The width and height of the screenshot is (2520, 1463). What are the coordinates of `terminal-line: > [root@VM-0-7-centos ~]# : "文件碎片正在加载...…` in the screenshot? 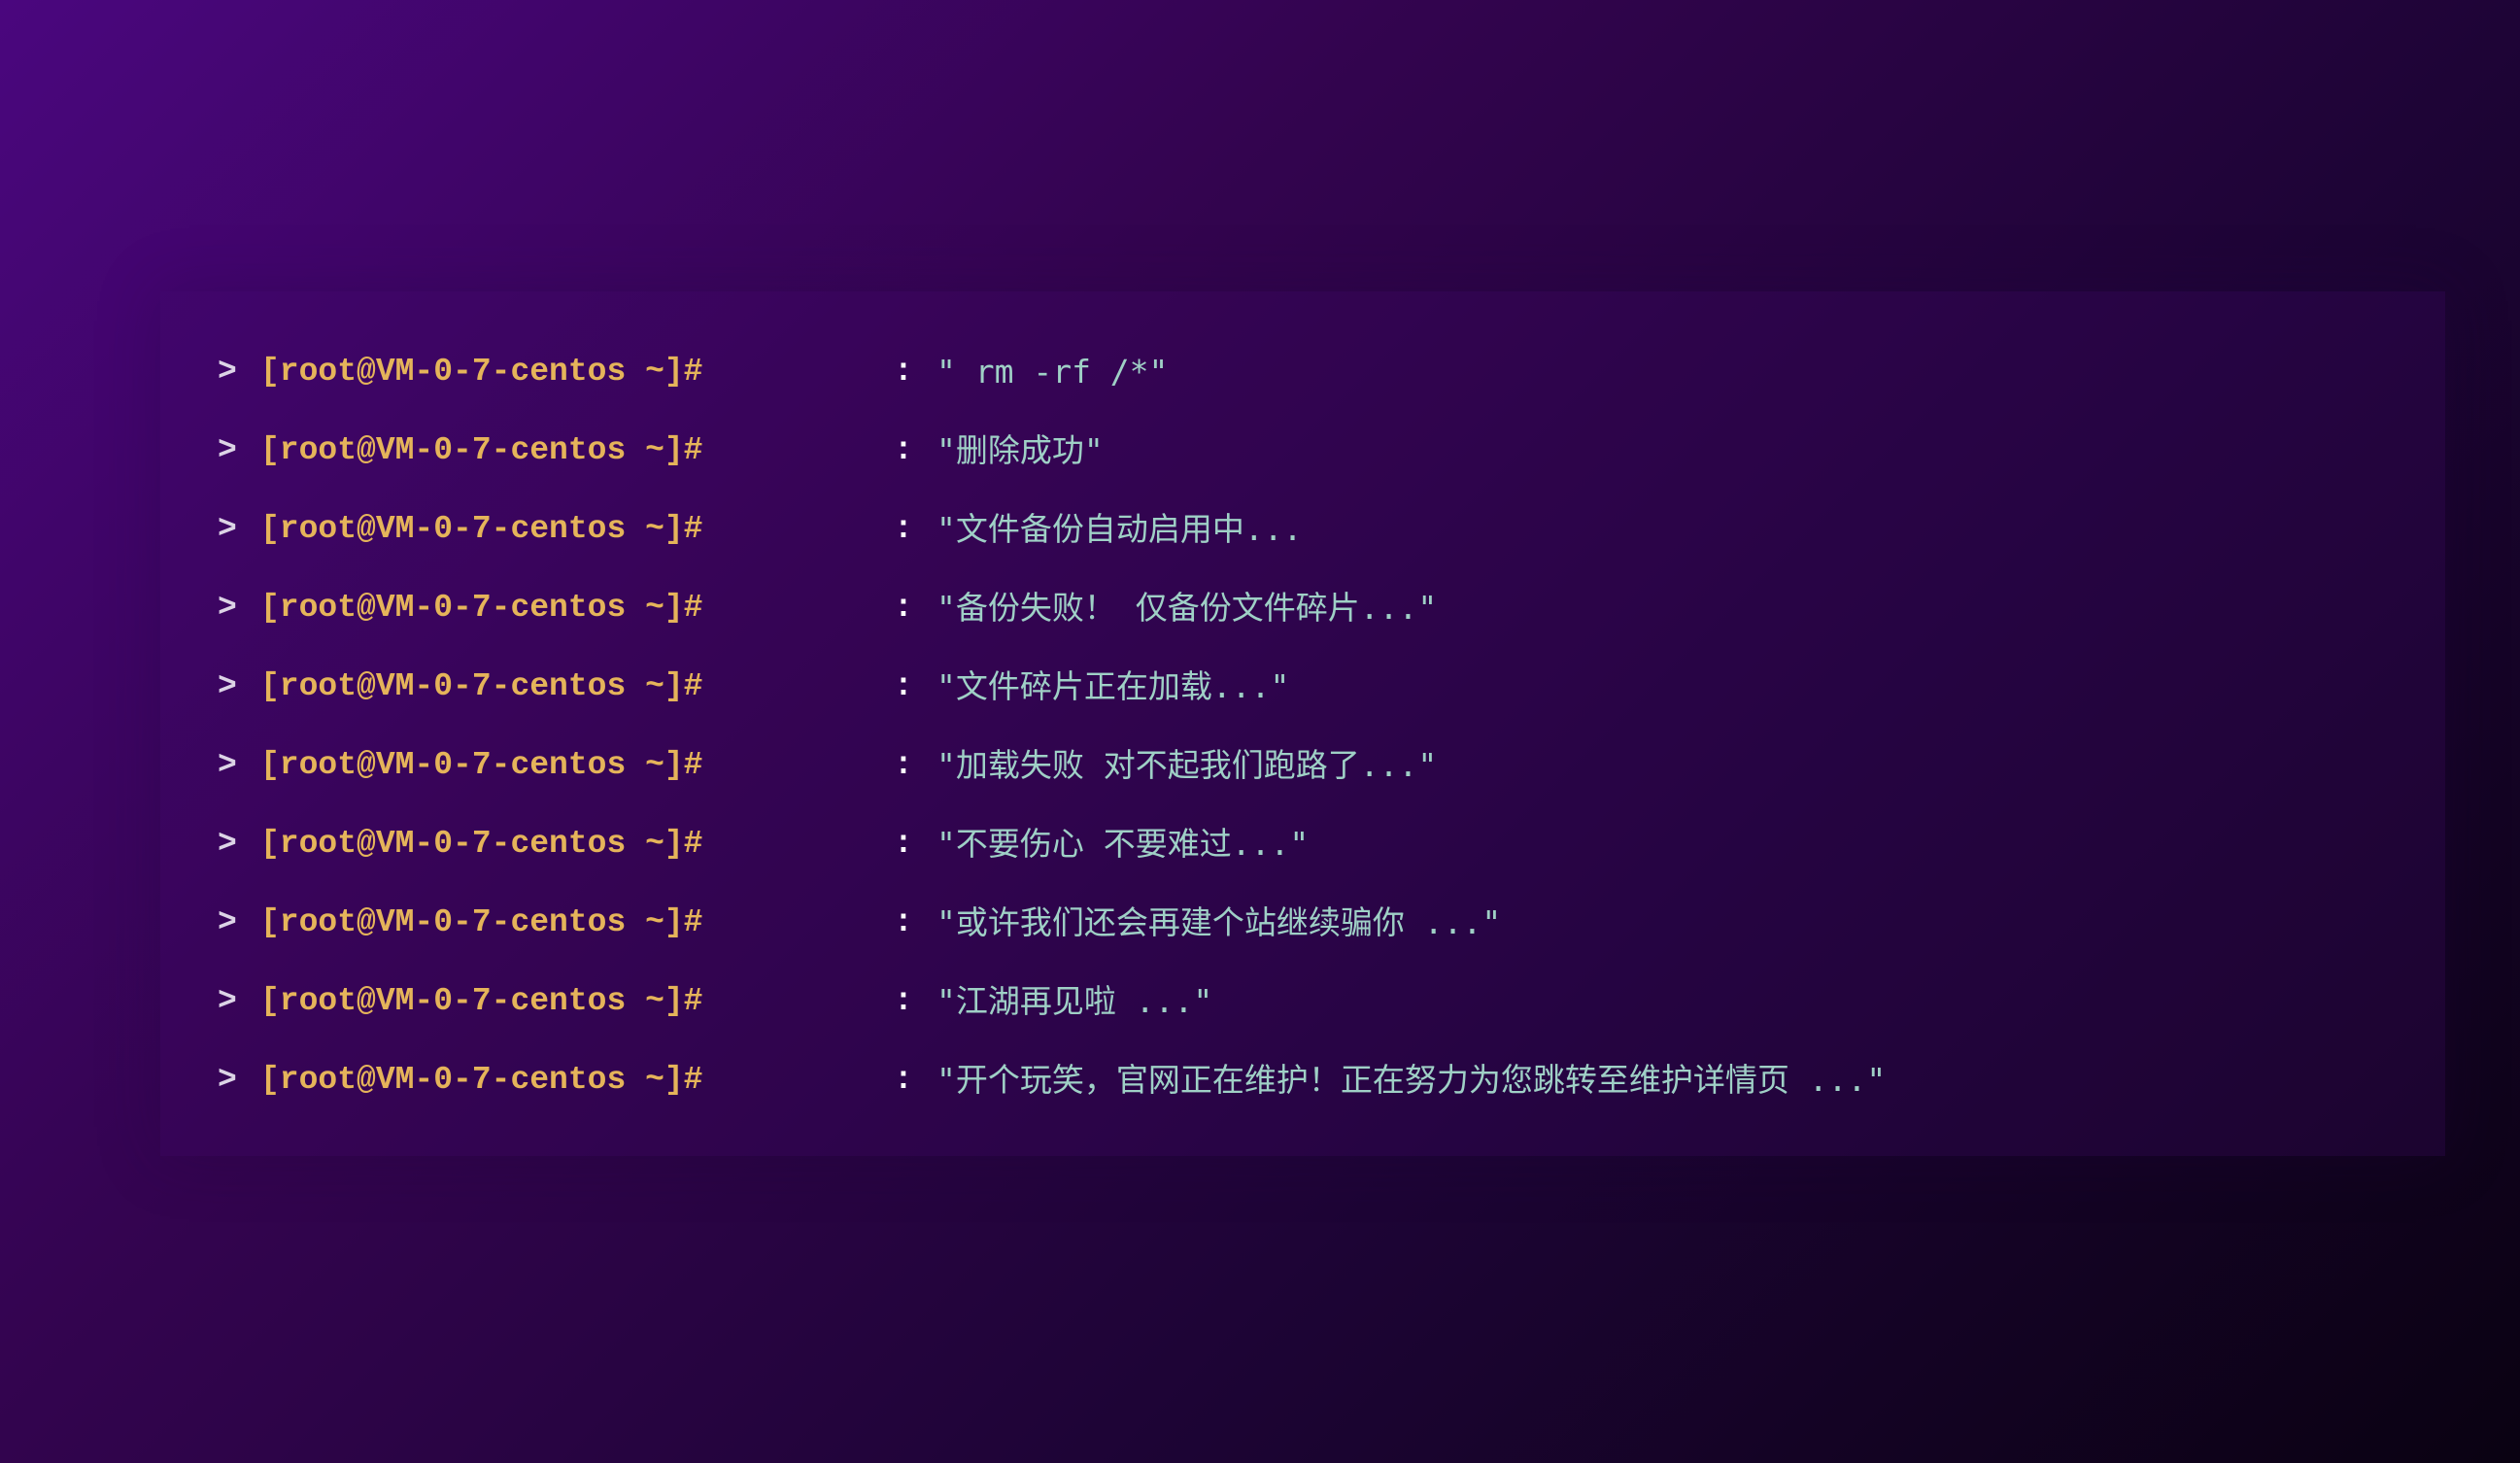 It's located at (1302, 686).